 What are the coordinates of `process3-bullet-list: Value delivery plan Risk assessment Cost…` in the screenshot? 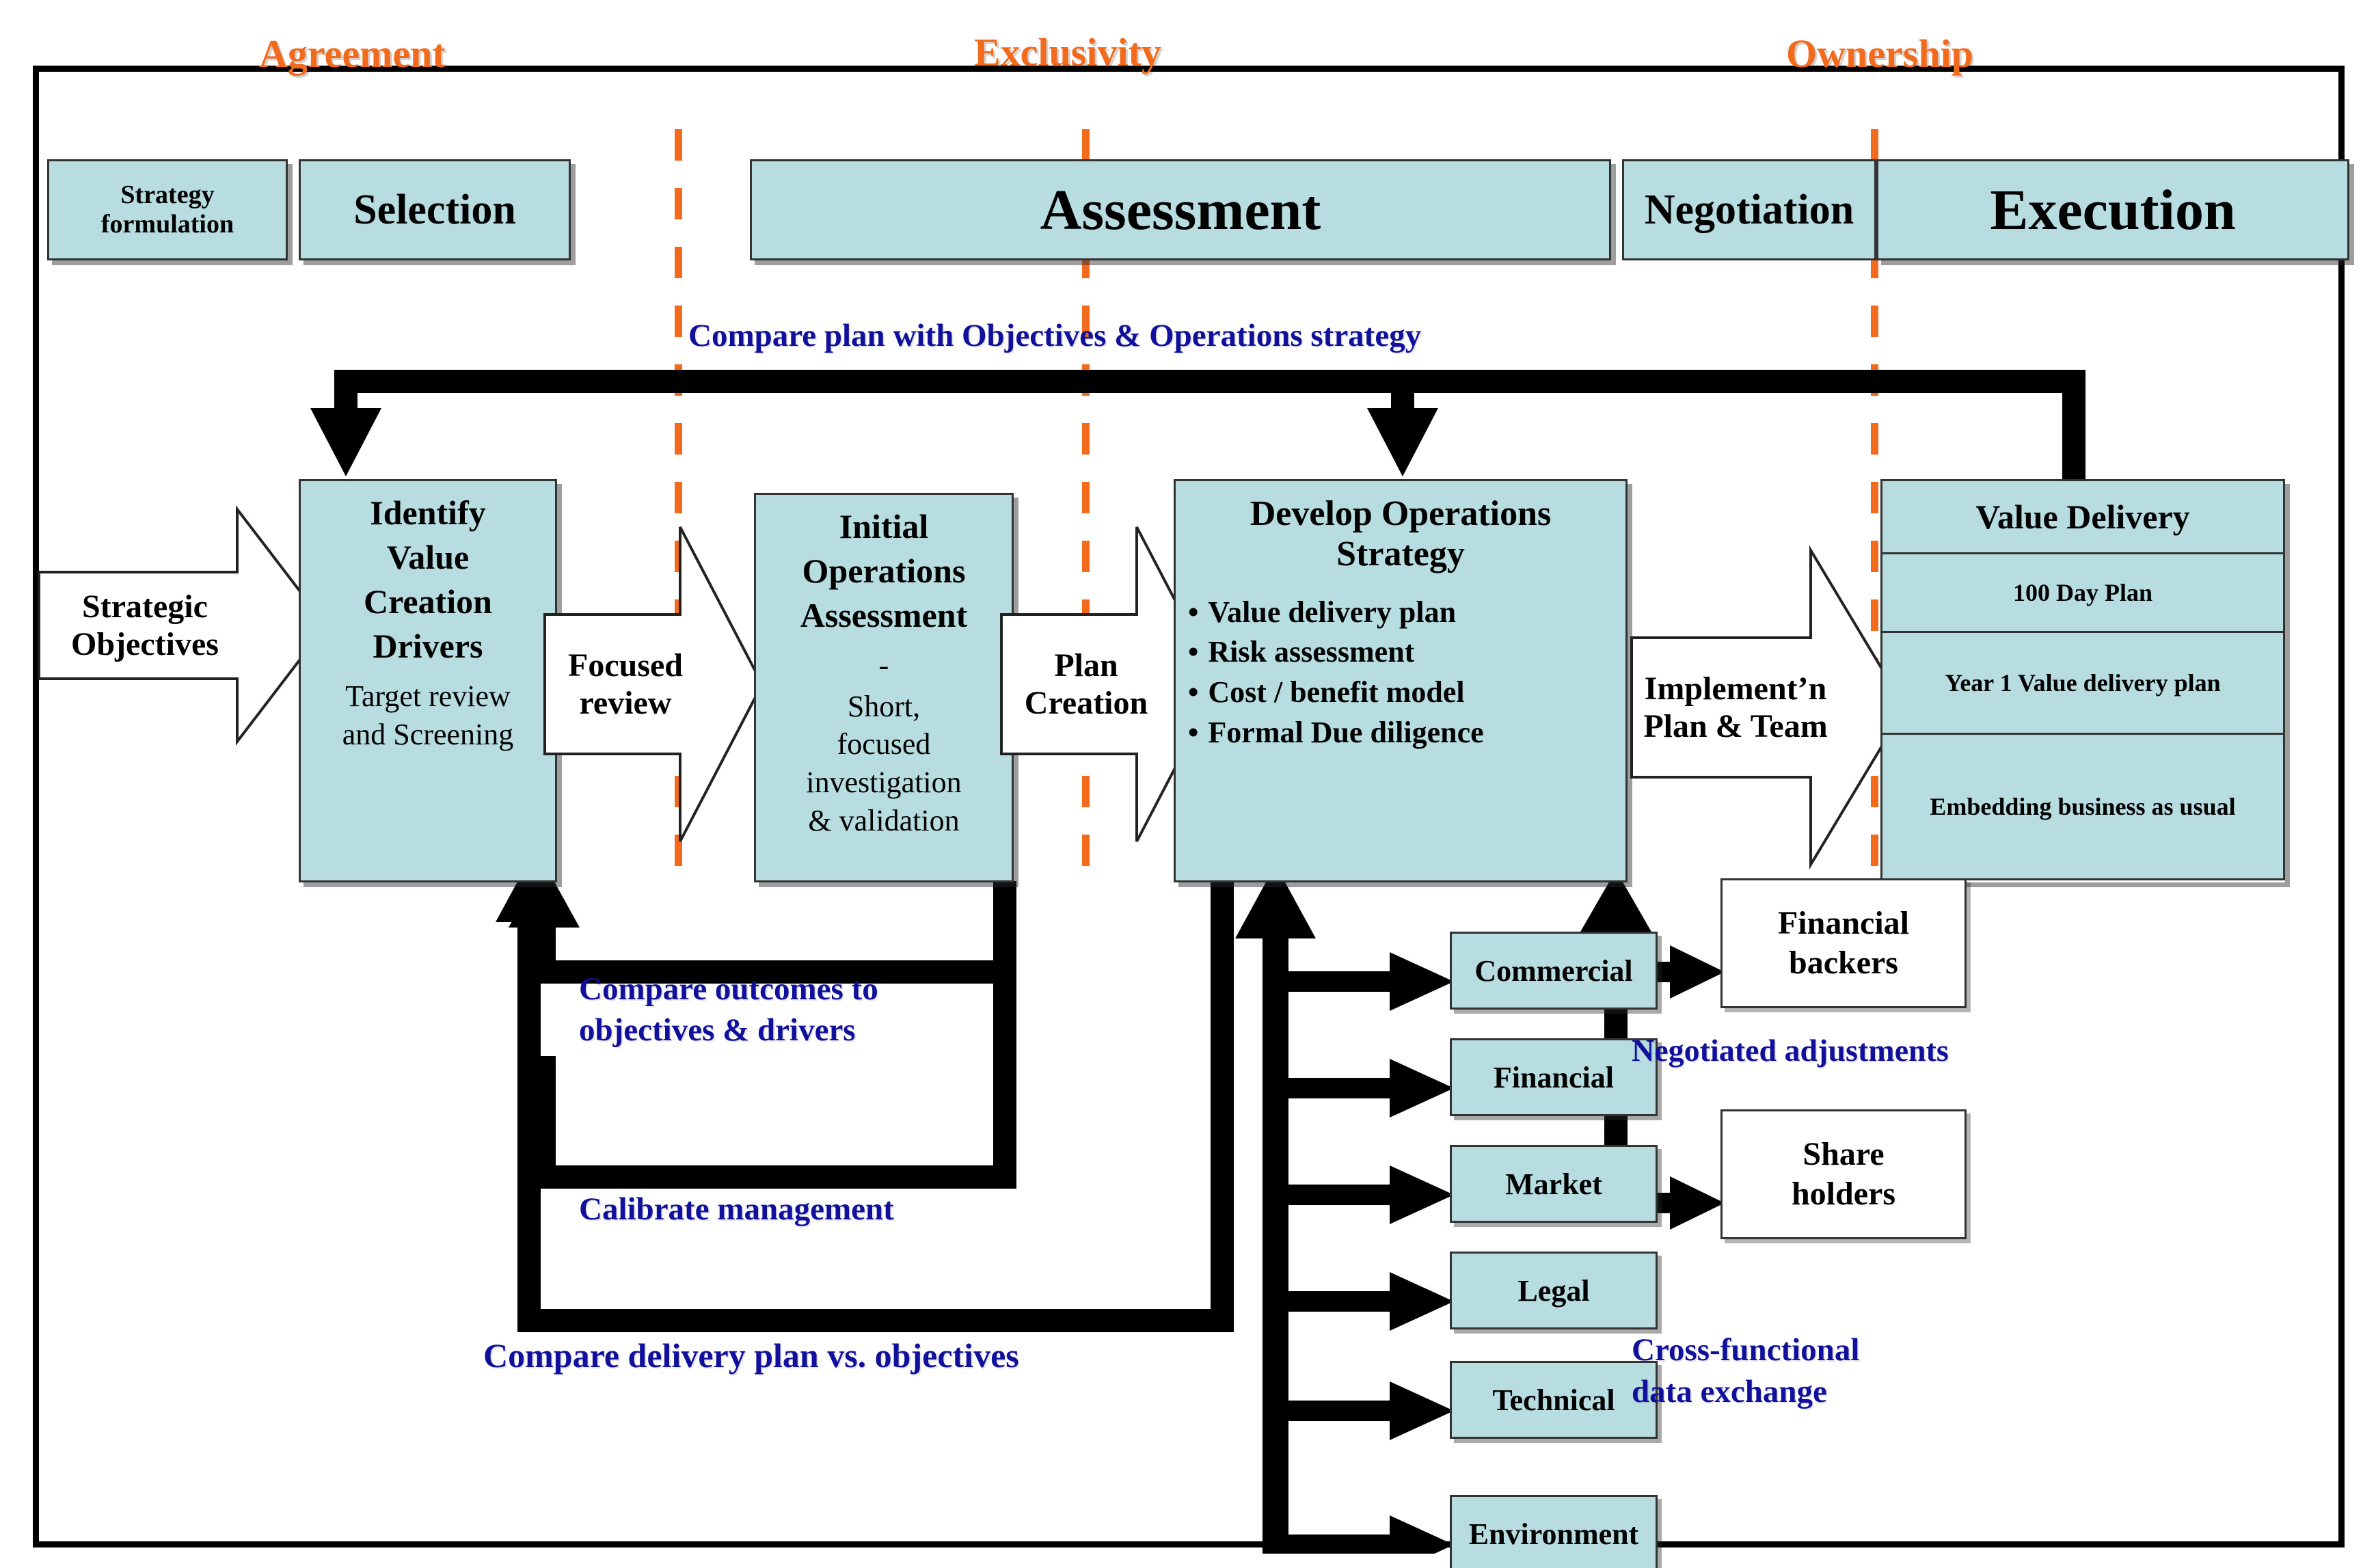 It's located at (1332, 673).